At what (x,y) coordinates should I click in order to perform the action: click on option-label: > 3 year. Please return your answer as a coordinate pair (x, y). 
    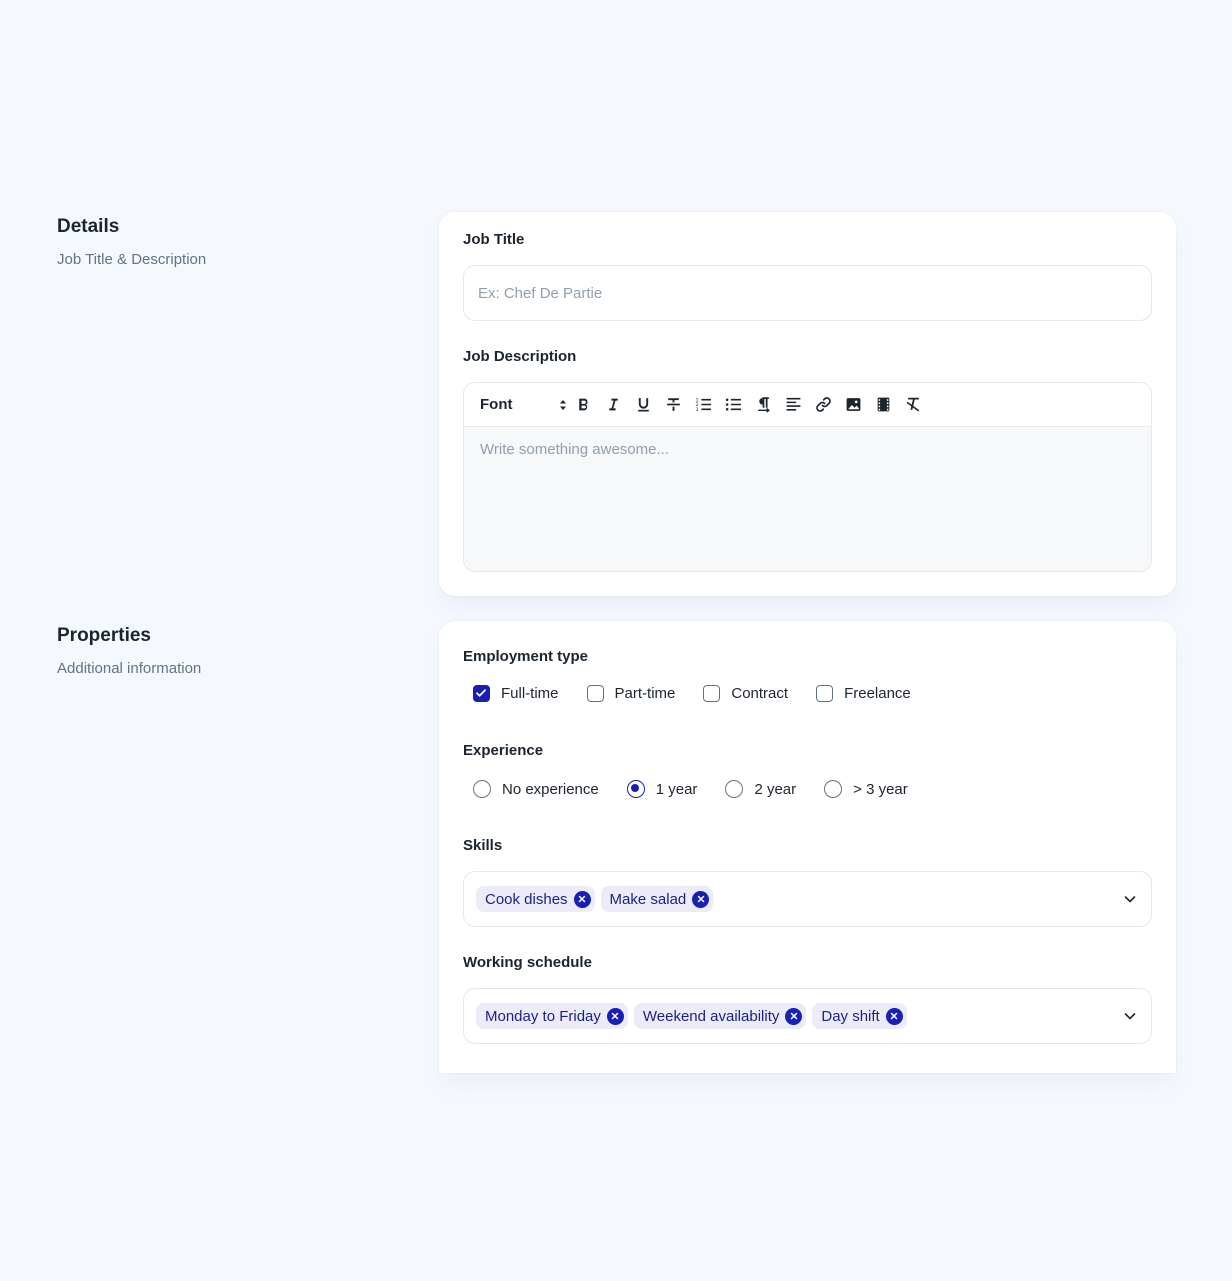
    Looking at the image, I should click on (880, 789).